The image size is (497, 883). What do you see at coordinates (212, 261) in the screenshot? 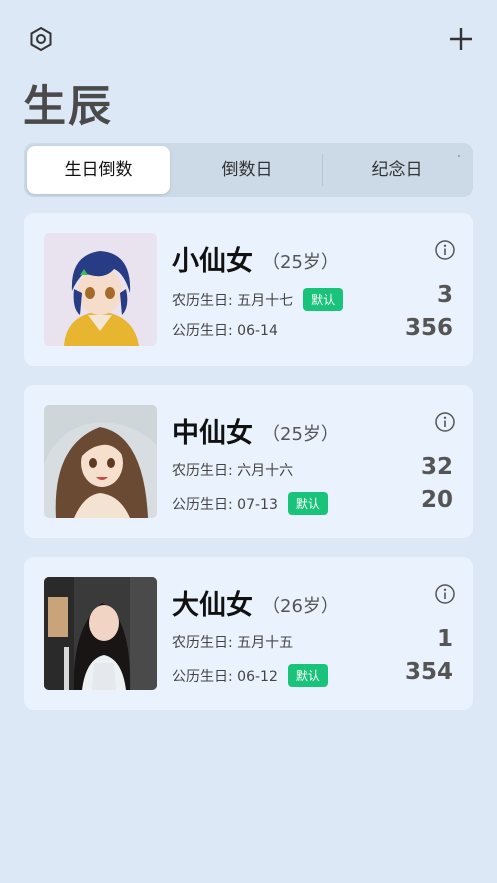
I see `person-name: 小仙女` at bounding box center [212, 261].